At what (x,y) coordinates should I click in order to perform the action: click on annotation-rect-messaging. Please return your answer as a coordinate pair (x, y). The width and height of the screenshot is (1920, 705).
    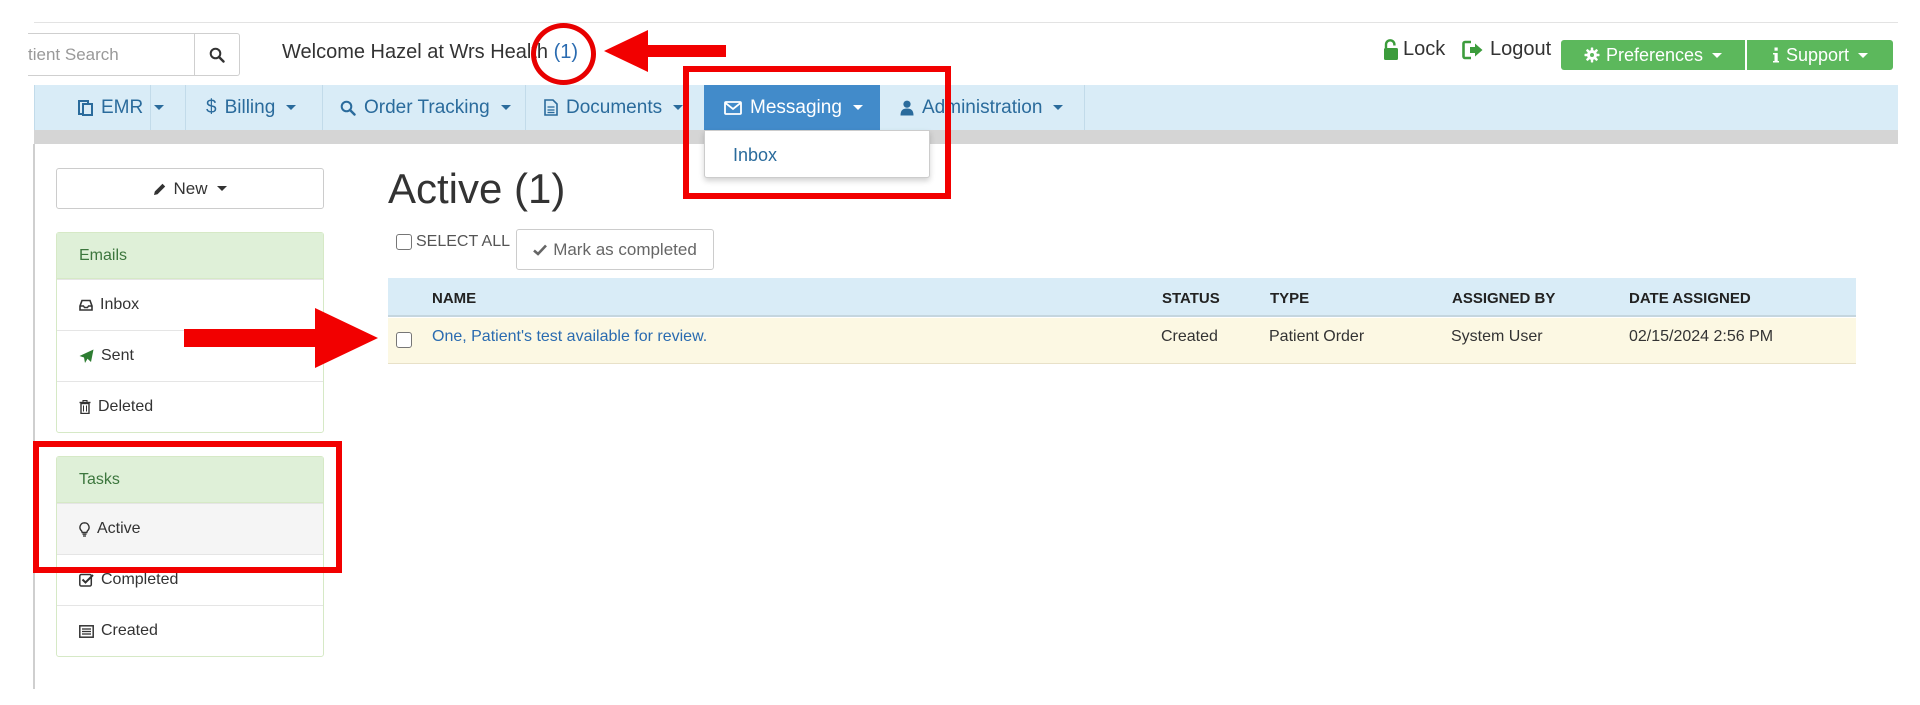
    Looking at the image, I should click on (817, 132).